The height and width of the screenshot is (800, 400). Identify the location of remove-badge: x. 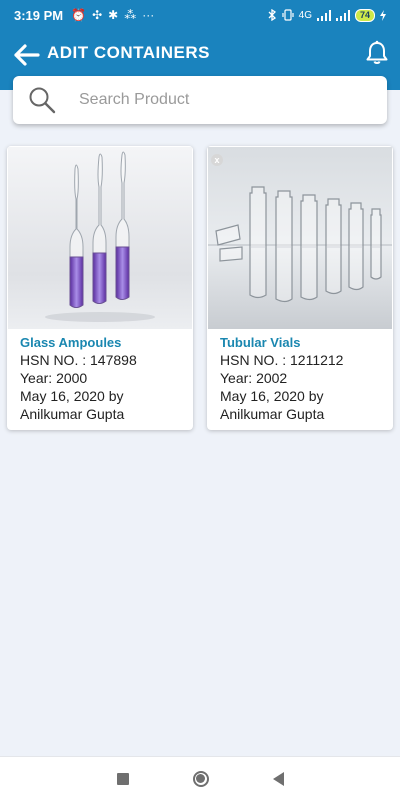
(217, 160).